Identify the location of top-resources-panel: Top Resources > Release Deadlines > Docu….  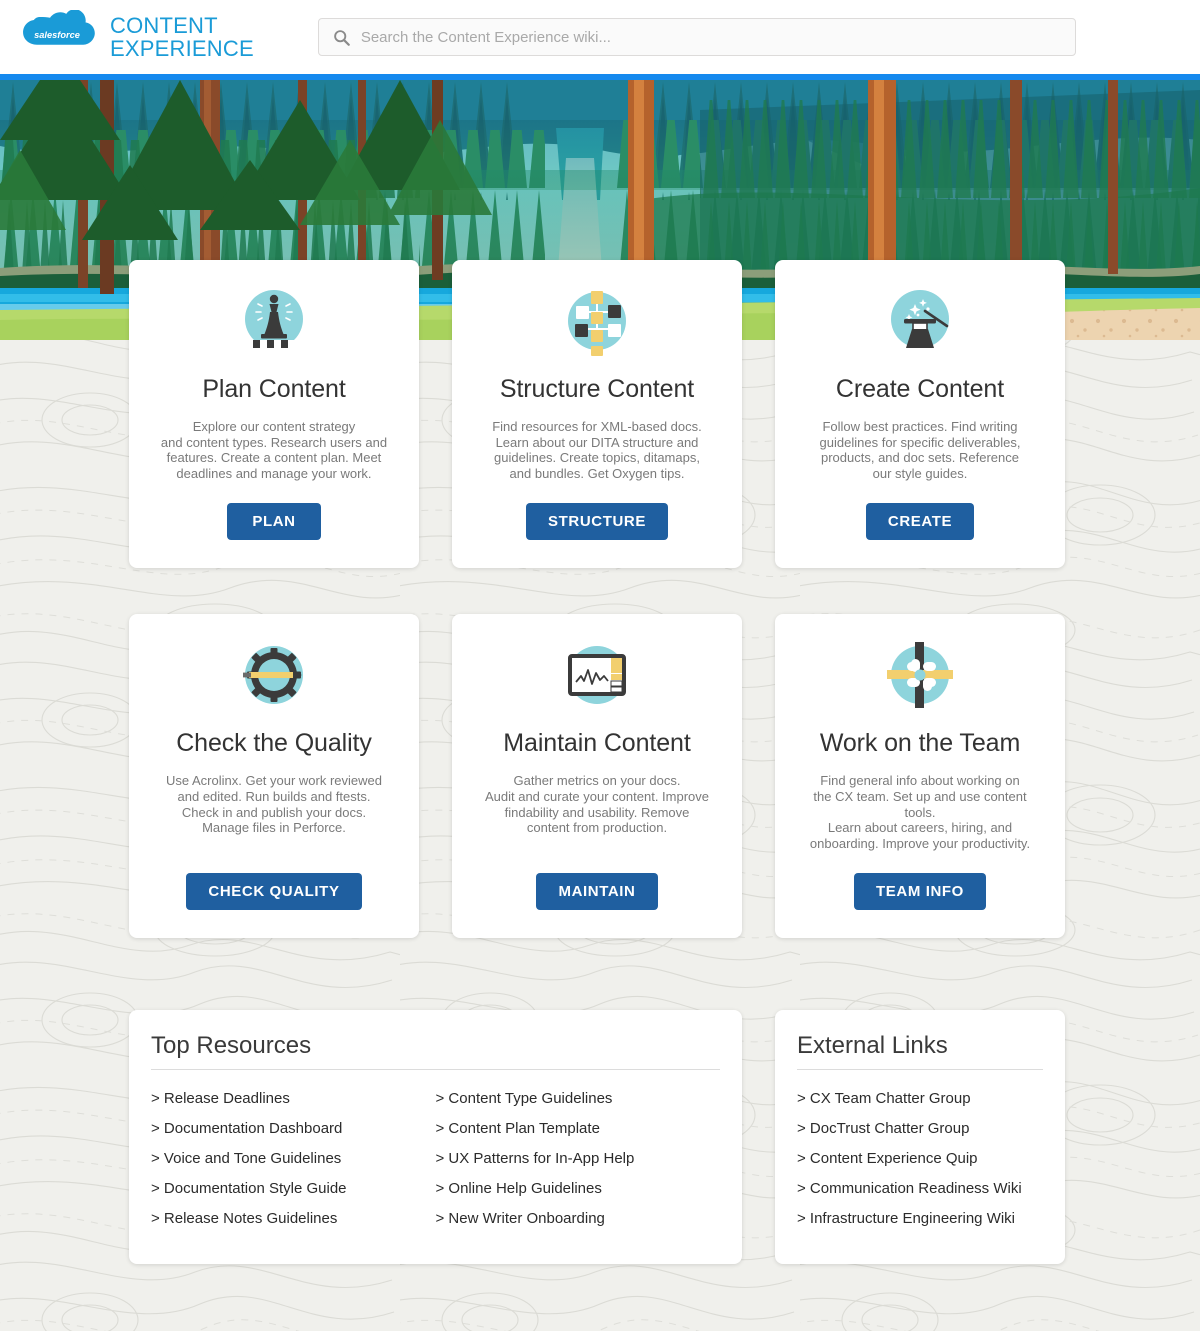
(435, 1137).